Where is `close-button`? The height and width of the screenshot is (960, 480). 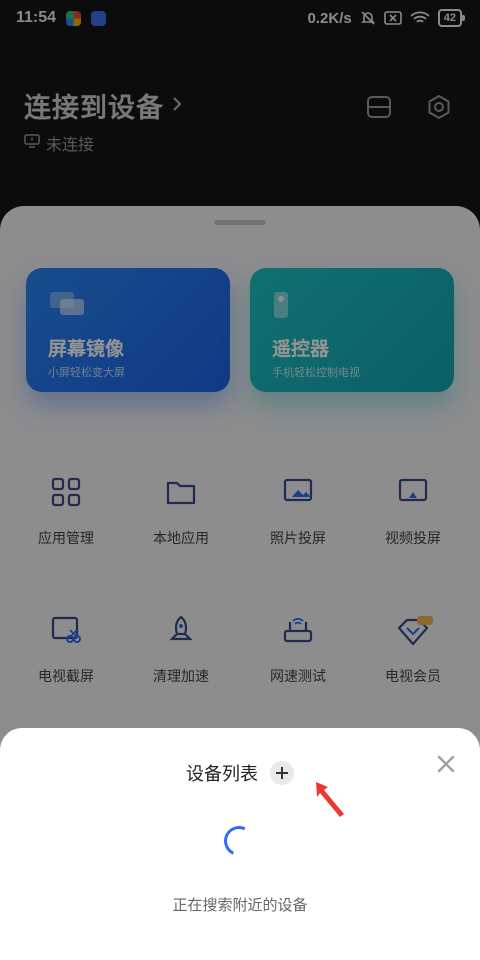
close-button is located at coordinates (446, 764).